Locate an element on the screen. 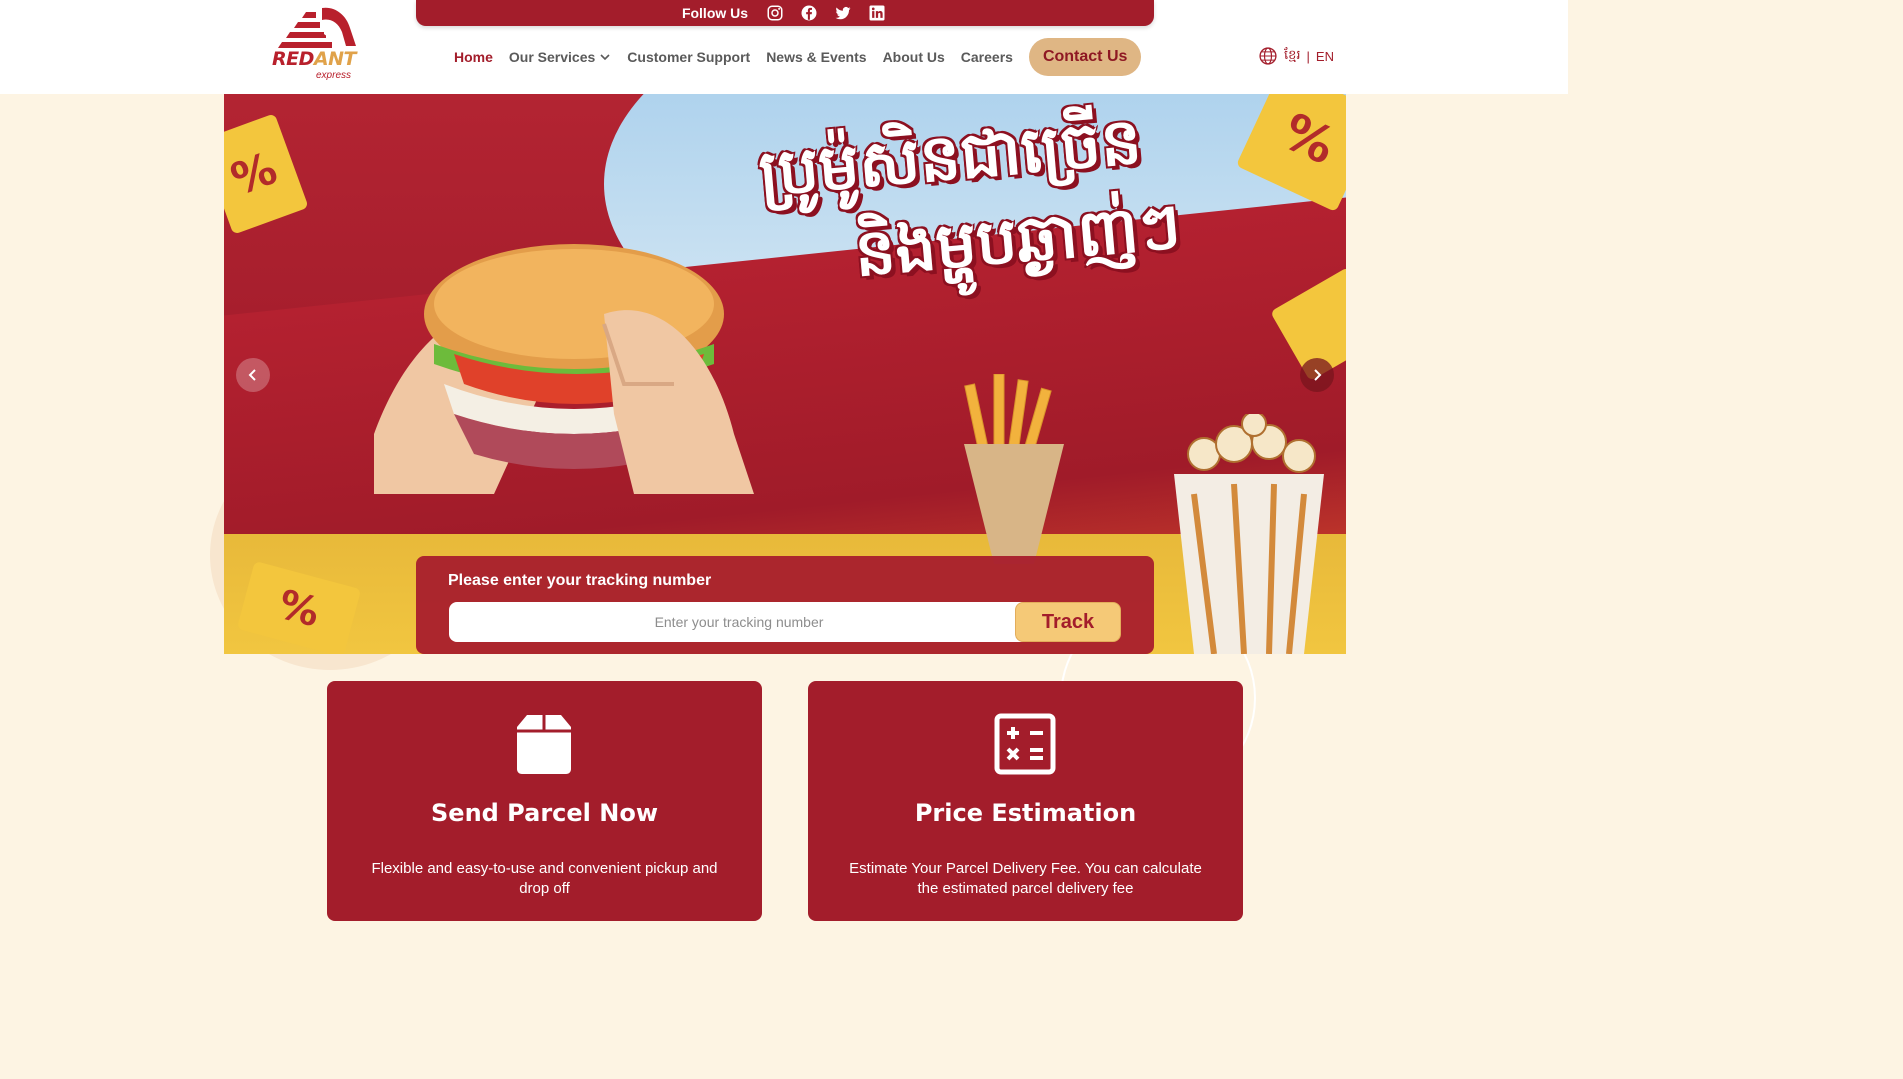 The image size is (1903, 1079). nav-item-careers: Careers is located at coordinates (987, 57).